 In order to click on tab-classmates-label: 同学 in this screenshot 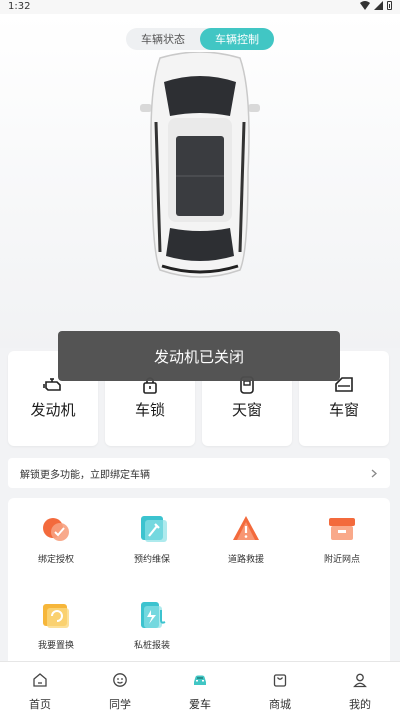, I will do `click(120, 704)`.